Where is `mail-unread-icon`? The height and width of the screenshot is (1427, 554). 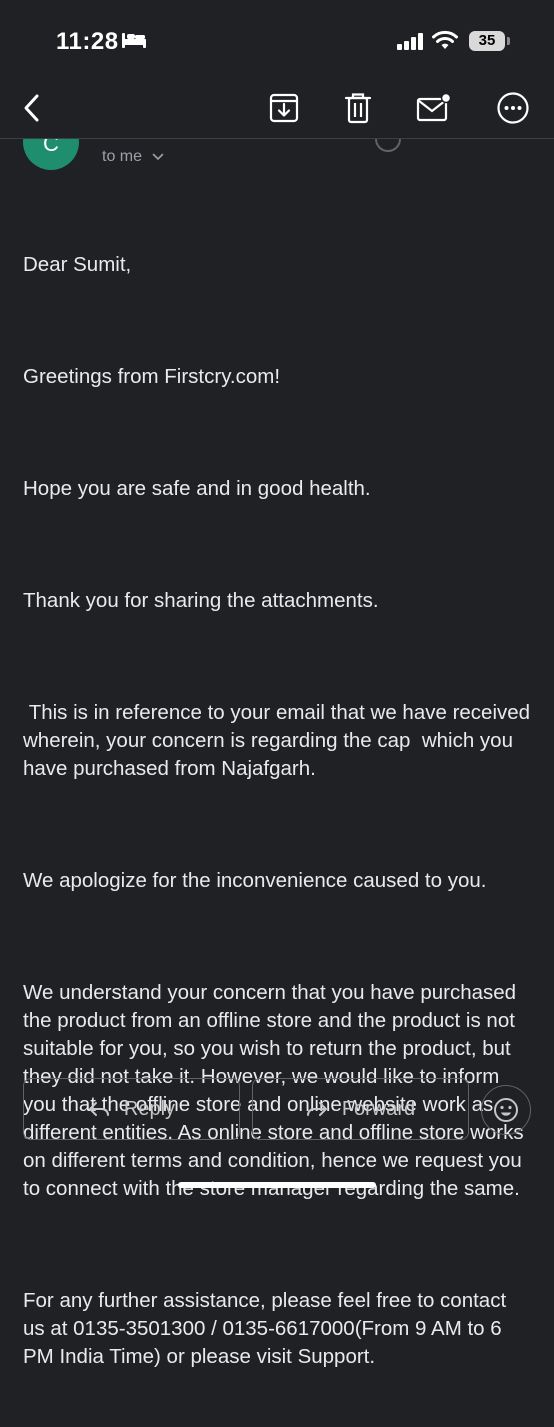 mail-unread-icon is located at coordinates (434, 107).